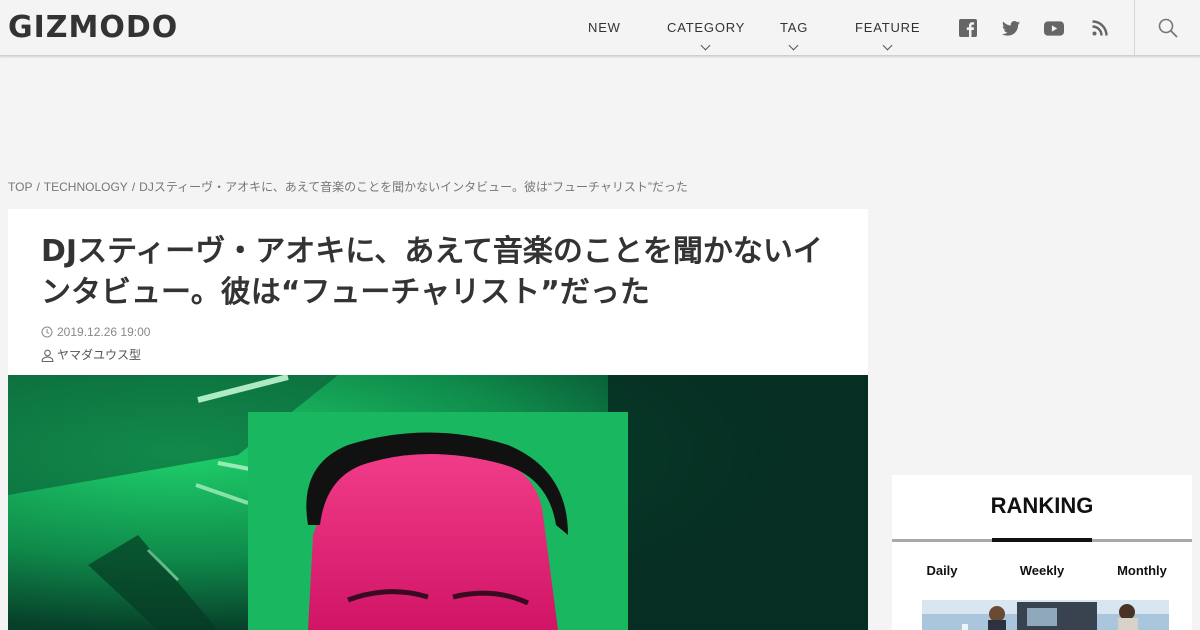 Image resolution: width=1200 pixels, height=630 pixels. I want to click on twitter-icon, so click(1011, 28).